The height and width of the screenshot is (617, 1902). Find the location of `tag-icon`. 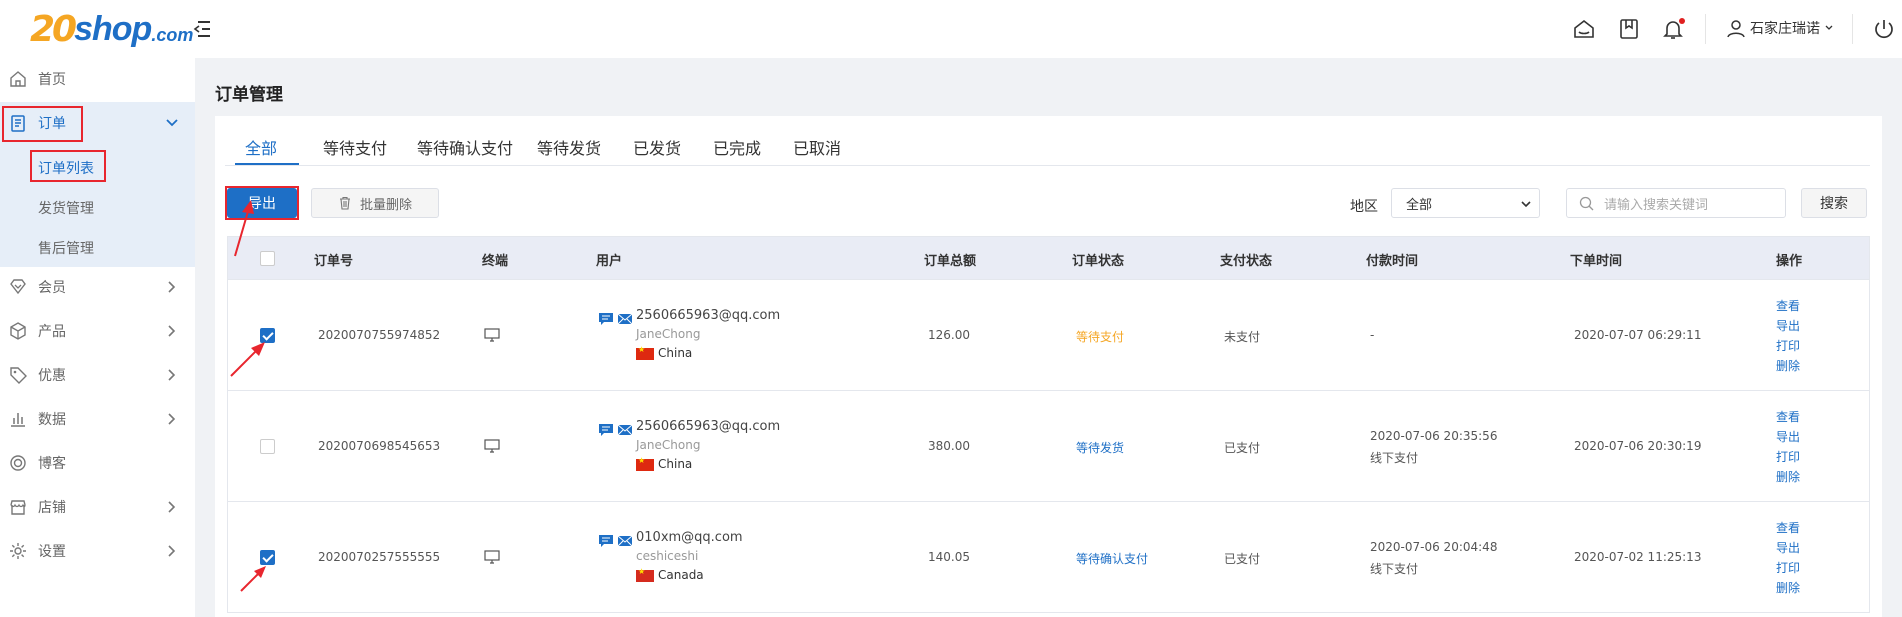

tag-icon is located at coordinates (18, 375).